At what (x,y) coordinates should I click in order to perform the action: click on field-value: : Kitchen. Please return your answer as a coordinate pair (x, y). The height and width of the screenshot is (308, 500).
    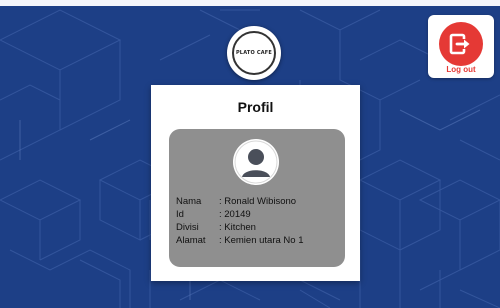
    Looking at the image, I should click on (237, 227).